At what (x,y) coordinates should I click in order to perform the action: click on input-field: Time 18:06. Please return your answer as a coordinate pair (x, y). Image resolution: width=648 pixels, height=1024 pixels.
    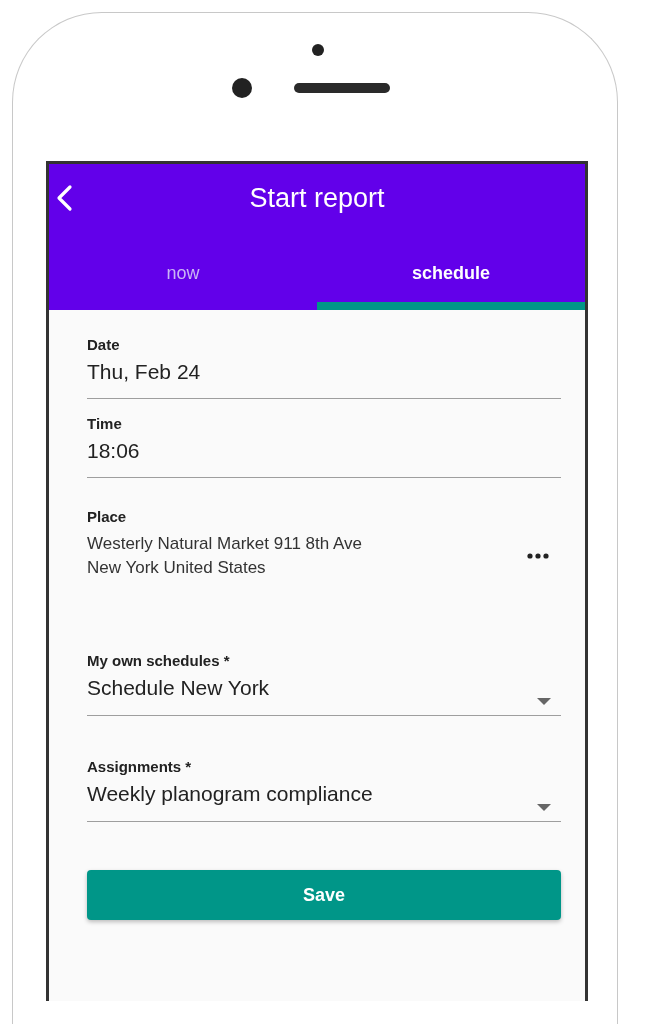
    Looking at the image, I should click on (324, 446).